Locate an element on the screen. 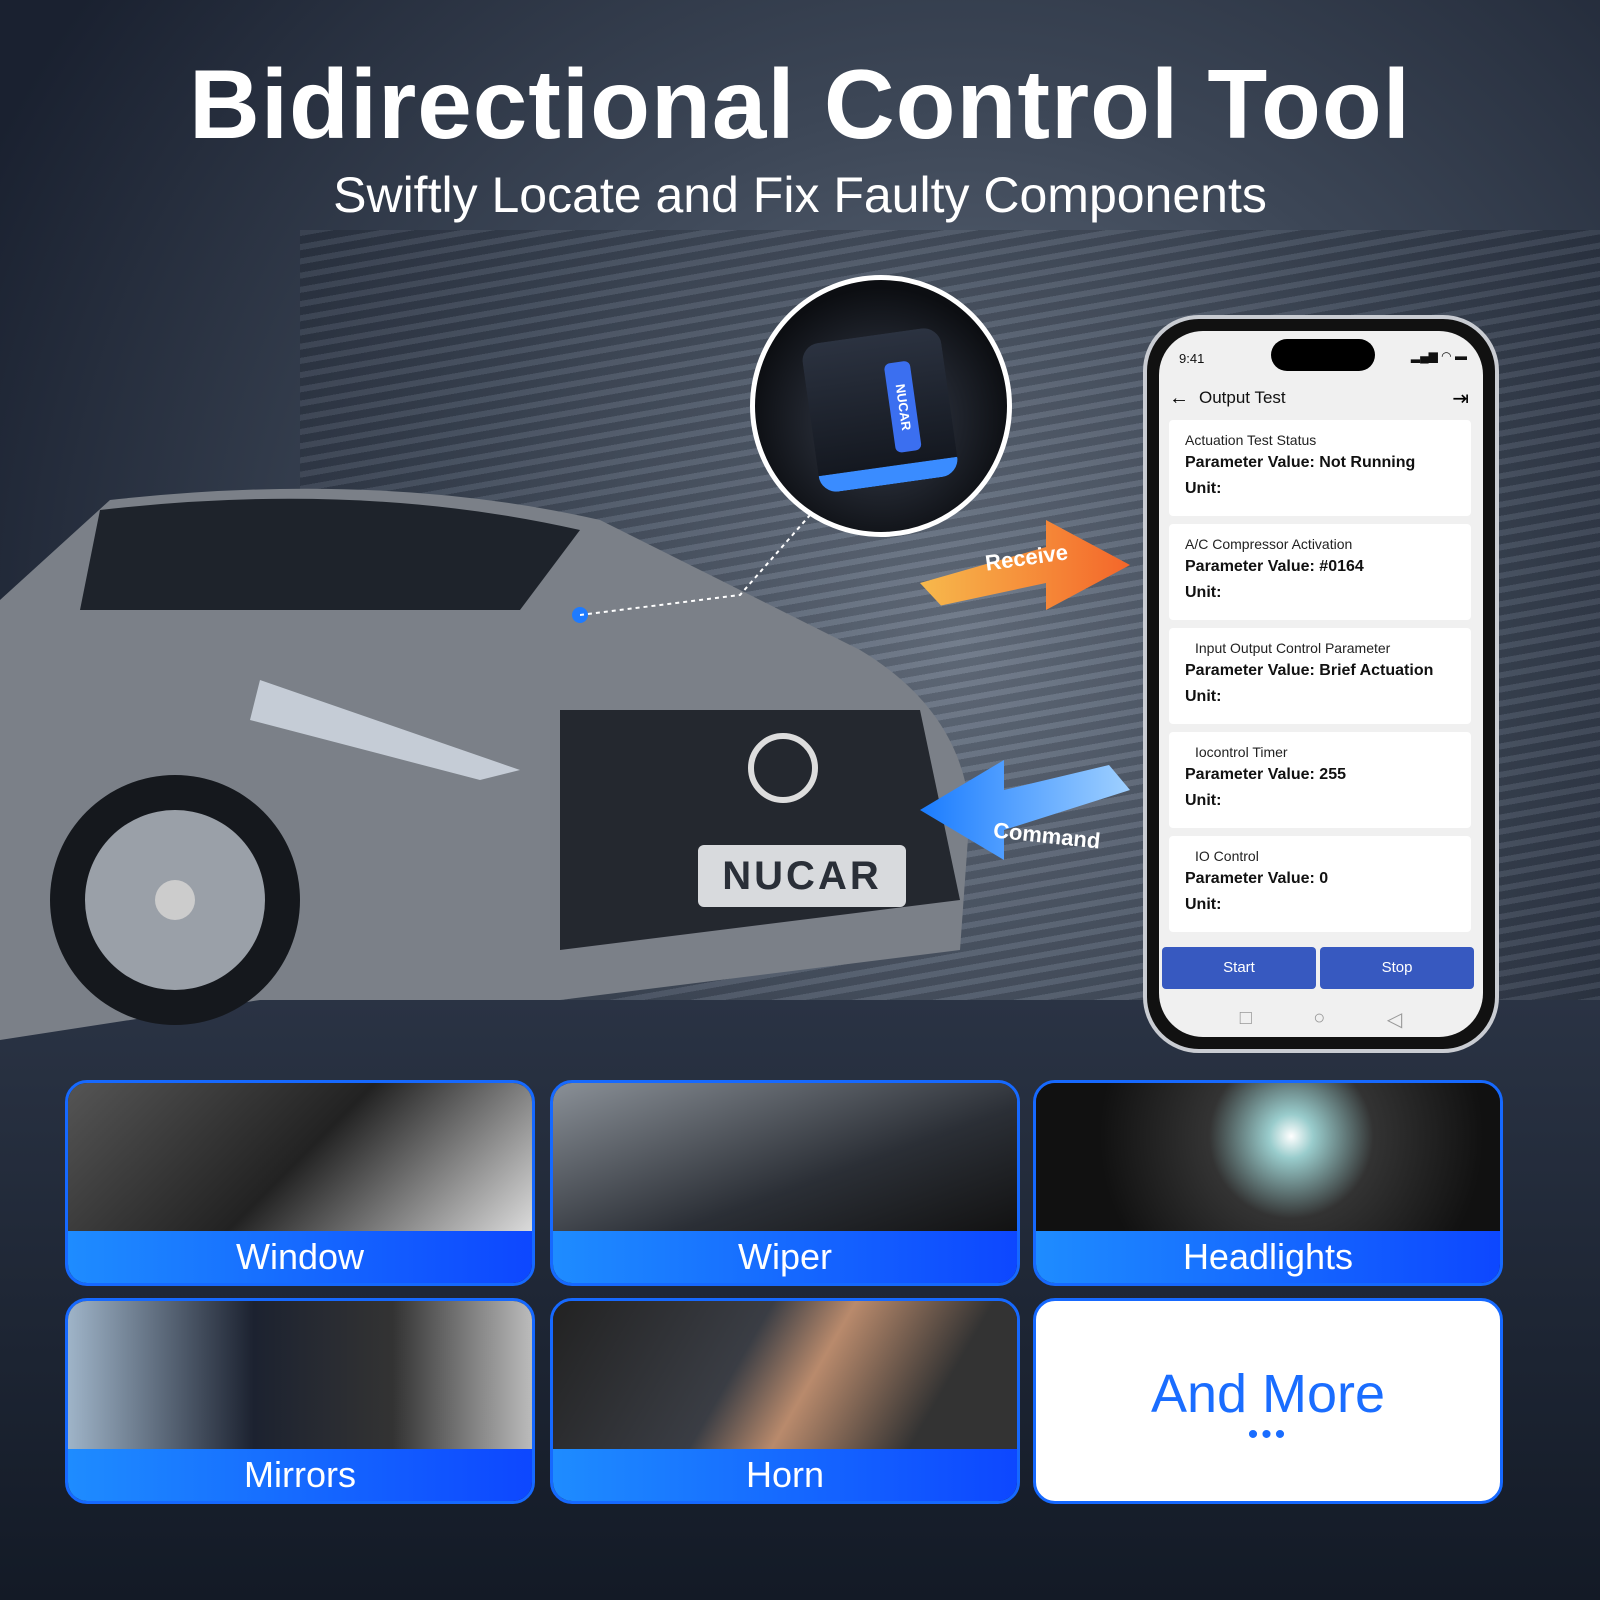 This screenshot has width=1600, height=1600. headlights-image is located at coordinates (1268, 1159).